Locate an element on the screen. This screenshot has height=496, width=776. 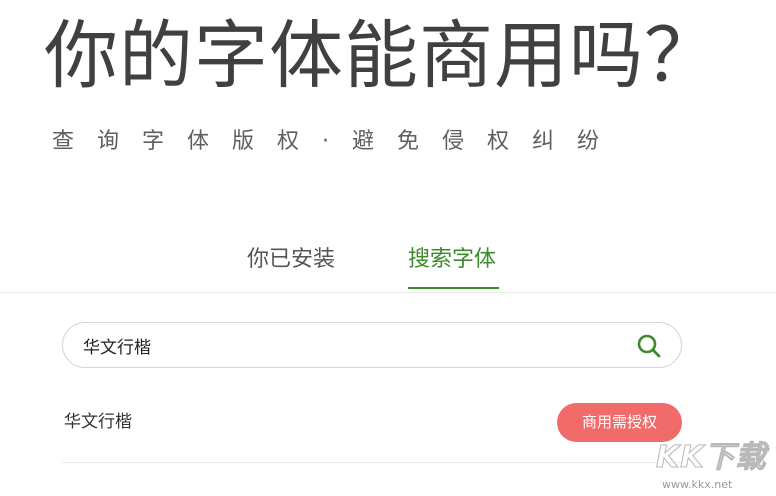
active-tab-indicator is located at coordinates (453, 288).